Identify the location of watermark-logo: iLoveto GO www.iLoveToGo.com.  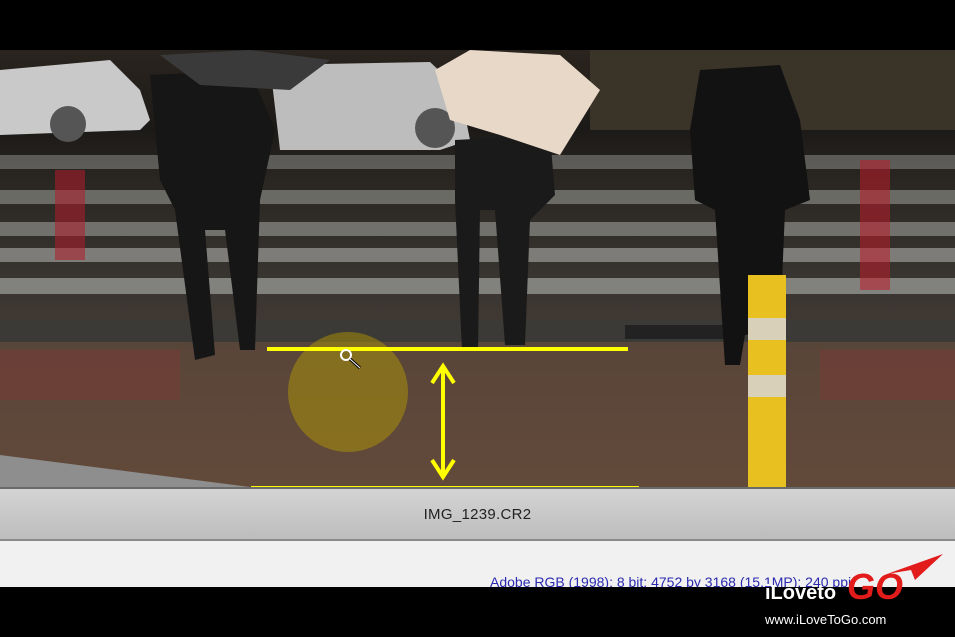
(855, 592).